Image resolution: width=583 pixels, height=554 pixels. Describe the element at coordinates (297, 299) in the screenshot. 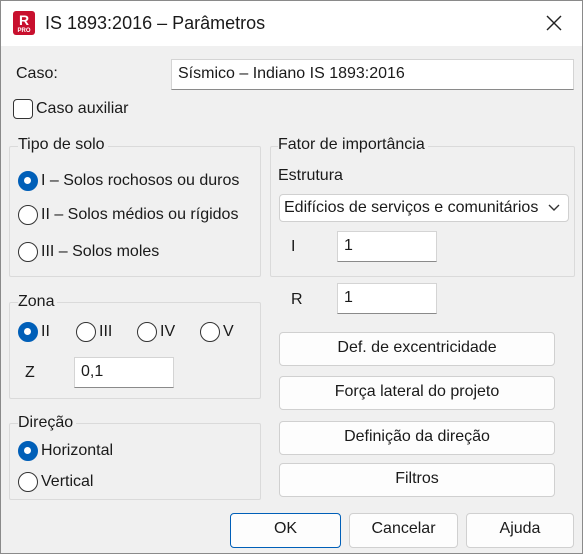

I see `r-label: R` at that location.